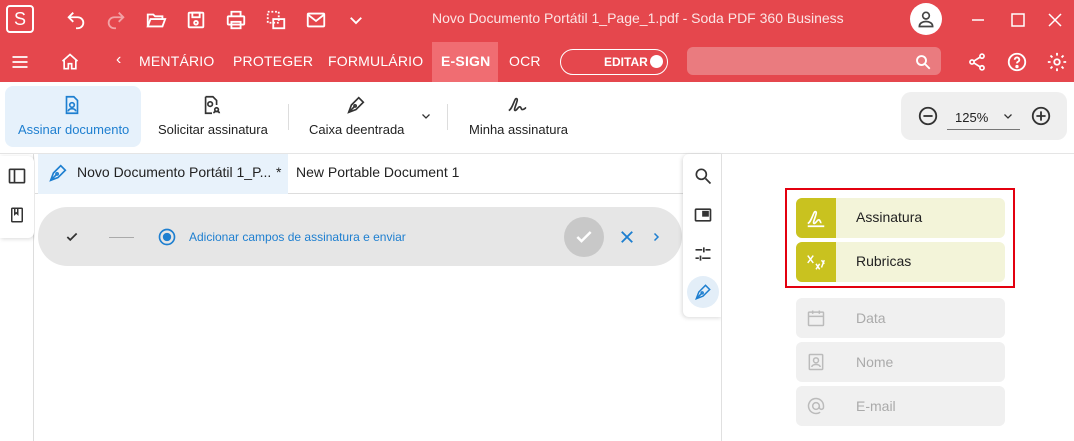 Image resolution: width=1074 pixels, height=441 pixels. Describe the element at coordinates (983, 129) in the screenshot. I see `zoom-underline` at that location.